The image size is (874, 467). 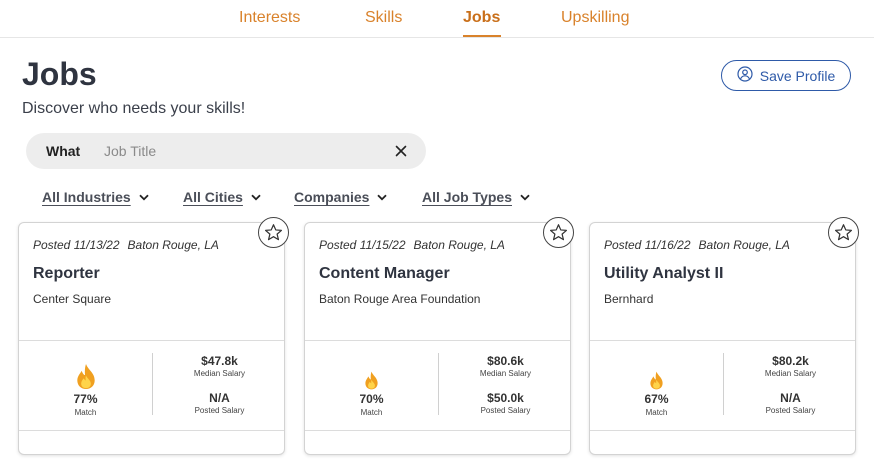 I want to click on filter-label: All Industries, so click(x=86, y=197).